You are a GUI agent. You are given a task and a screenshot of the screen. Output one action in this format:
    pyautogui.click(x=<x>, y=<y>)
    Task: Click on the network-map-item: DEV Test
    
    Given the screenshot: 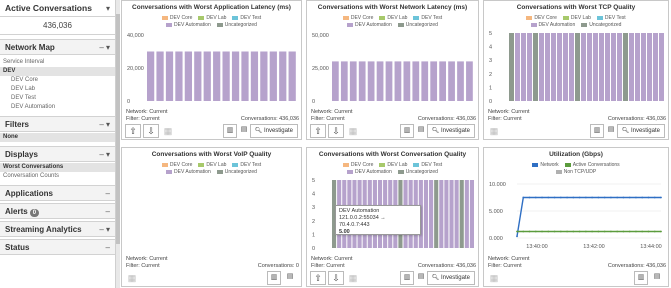 What is the action you would take?
    pyautogui.click(x=57, y=98)
    